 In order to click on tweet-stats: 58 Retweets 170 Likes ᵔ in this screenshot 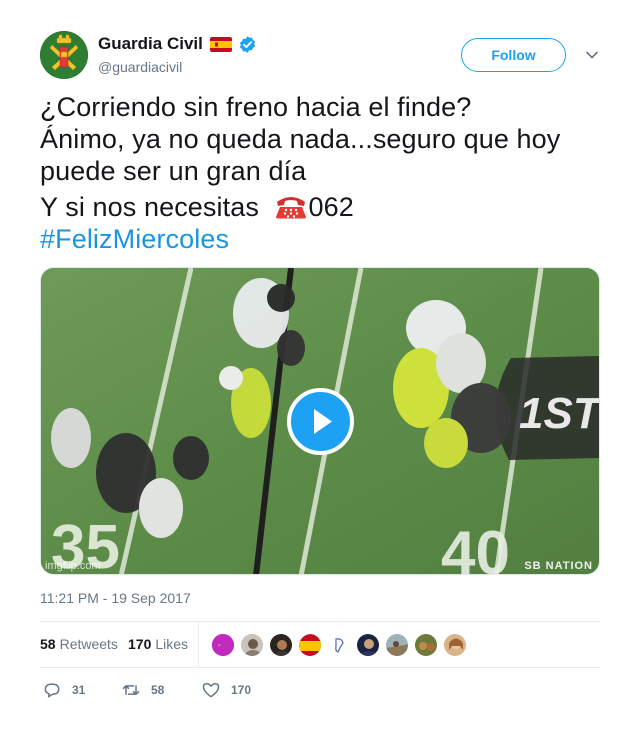, I will do `click(320, 644)`.